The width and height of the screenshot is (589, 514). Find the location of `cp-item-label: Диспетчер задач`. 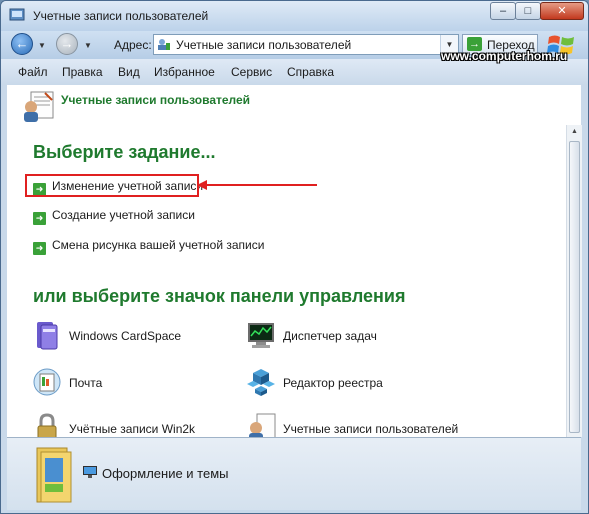

cp-item-label: Диспетчер задач is located at coordinates (330, 336).